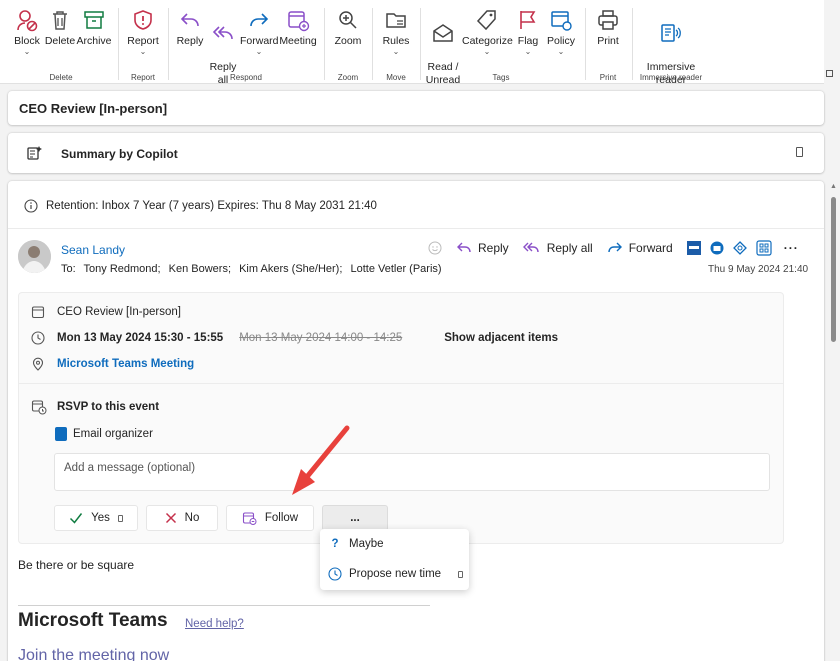 The image size is (840, 661). Describe the element at coordinates (608, 77) in the screenshot. I see `group-label-print: Print` at that location.